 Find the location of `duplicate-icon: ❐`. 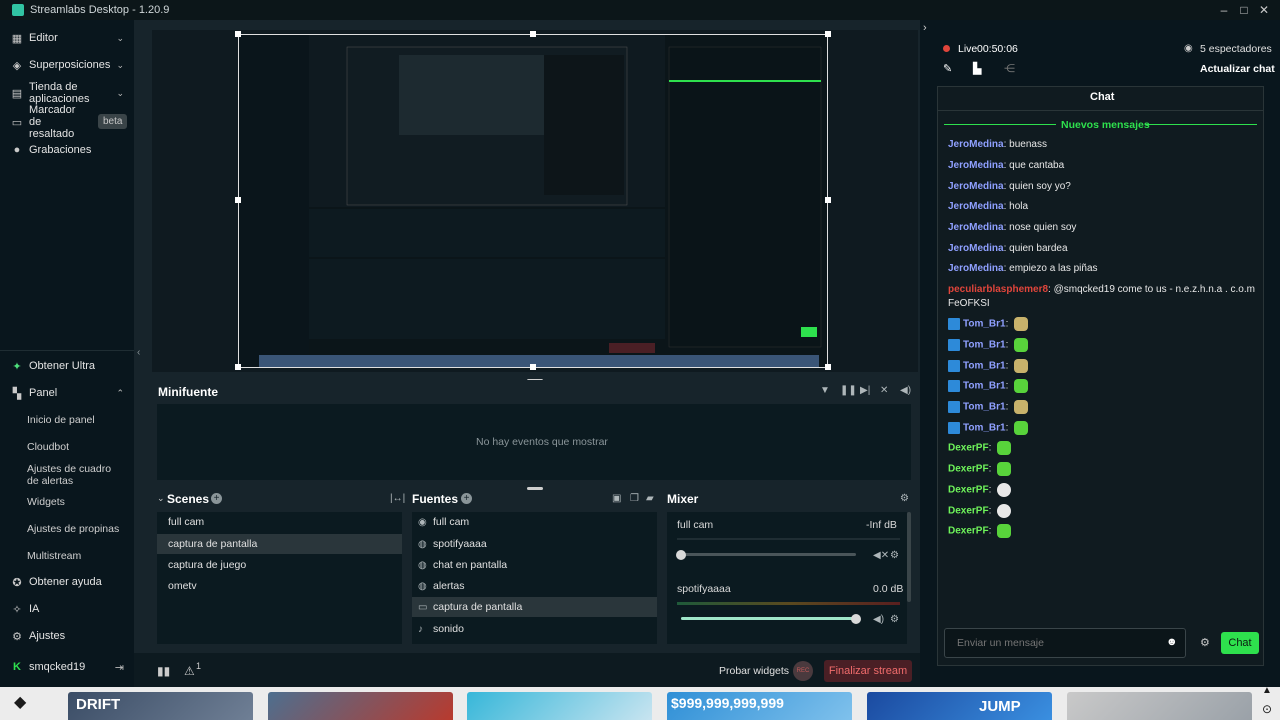

duplicate-icon: ❐ is located at coordinates (634, 498).